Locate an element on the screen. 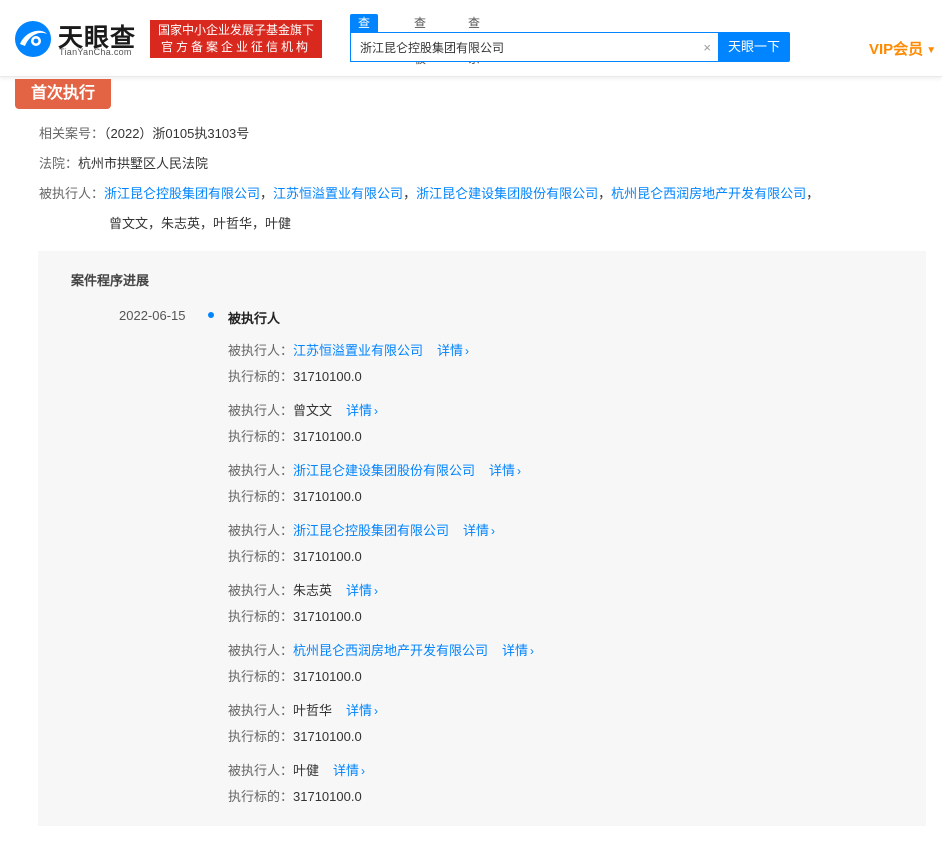 The height and width of the screenshot is (851, 942). party-row: 被执行人：叶健 详情 › is located at coordinates (296, 771).